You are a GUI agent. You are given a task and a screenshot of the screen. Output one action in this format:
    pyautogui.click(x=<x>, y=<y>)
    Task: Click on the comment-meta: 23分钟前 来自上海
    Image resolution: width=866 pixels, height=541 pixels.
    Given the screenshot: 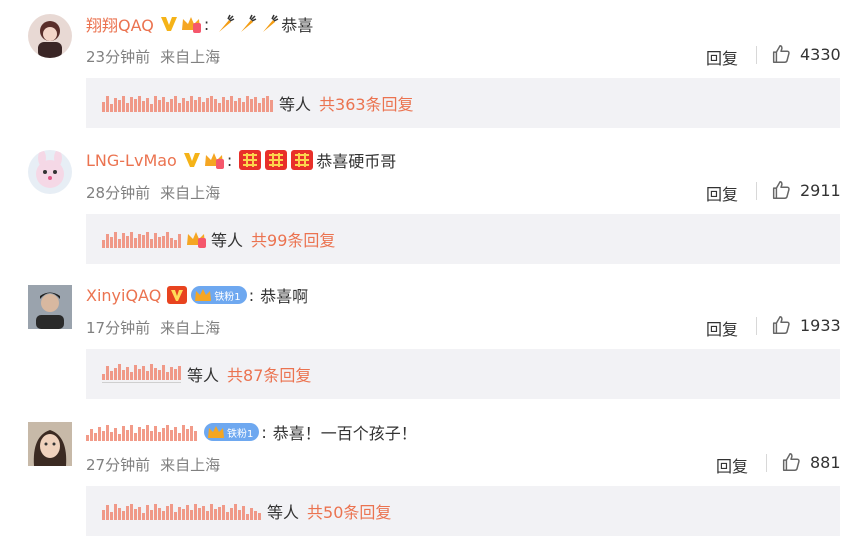 What is the action you would take?
    pyautogui.click(x=153, y=56)
    